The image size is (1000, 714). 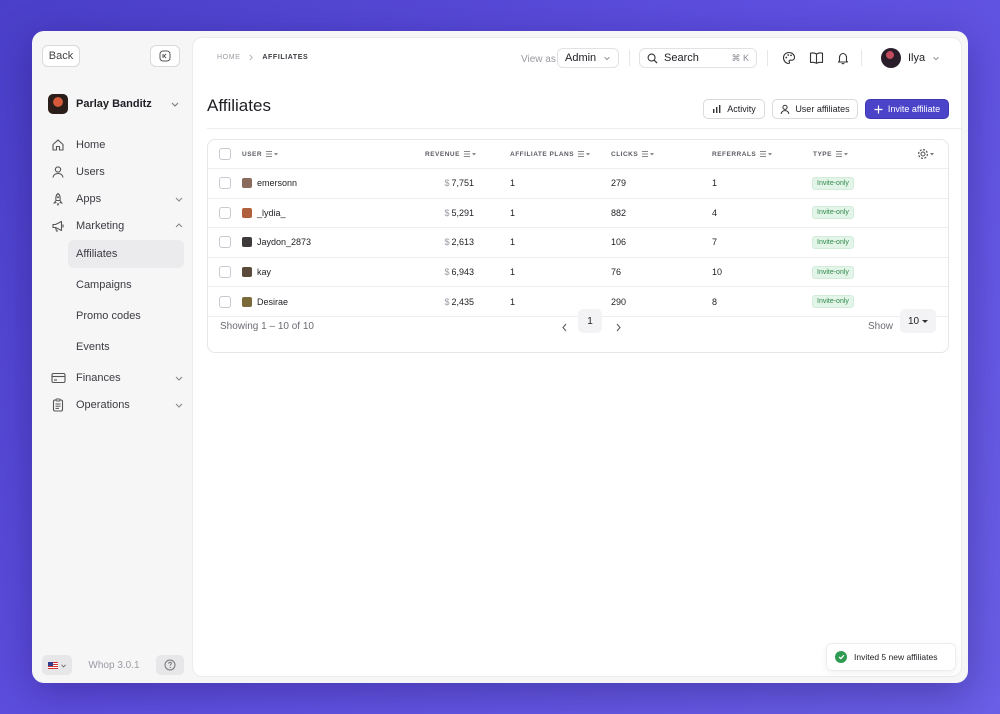 What do you see at coordinates (114, 144) in the screenshot?
I see `sidebar-item-home: Home` at bounding box center [114, 144].